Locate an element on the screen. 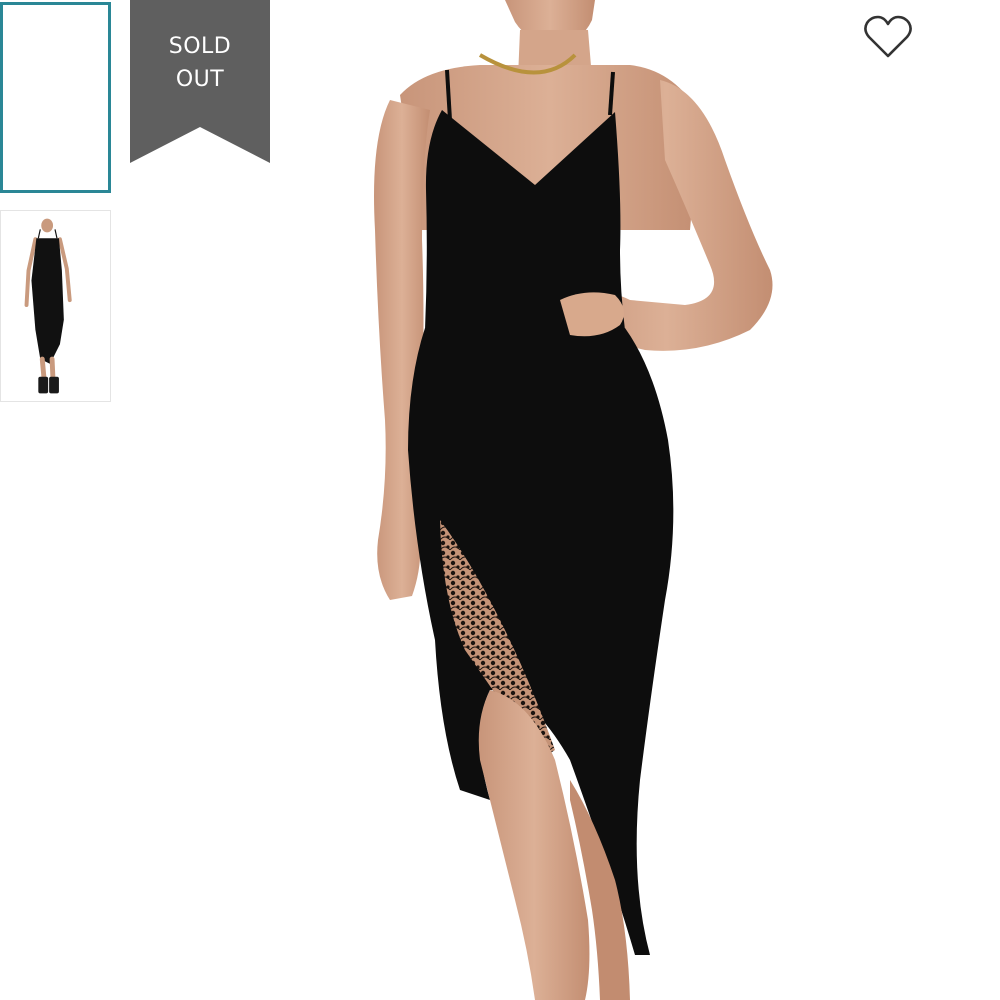 This screenshot has height=1000, width=1000. heart-outline-icon is located at coordinates (888, 36).